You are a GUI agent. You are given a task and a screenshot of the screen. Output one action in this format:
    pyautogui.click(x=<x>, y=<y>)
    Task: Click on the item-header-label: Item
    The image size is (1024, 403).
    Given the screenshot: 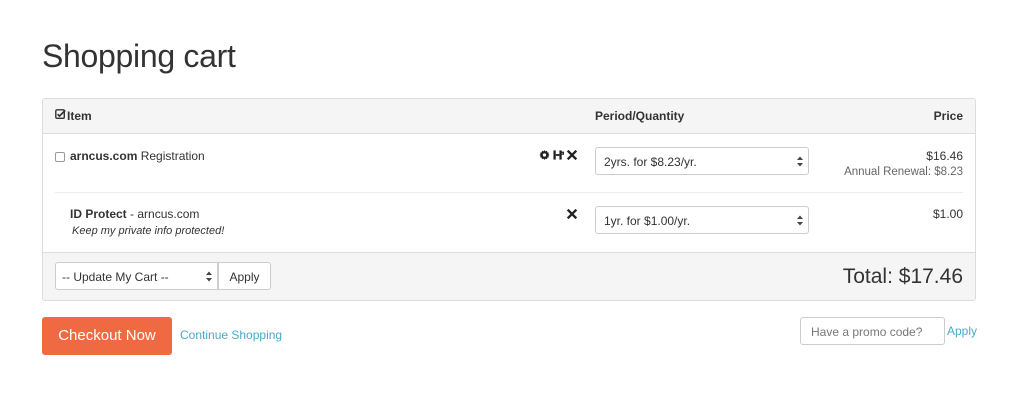 What is the action you would take?
    pyautogui.click(x=79, y=116)
    